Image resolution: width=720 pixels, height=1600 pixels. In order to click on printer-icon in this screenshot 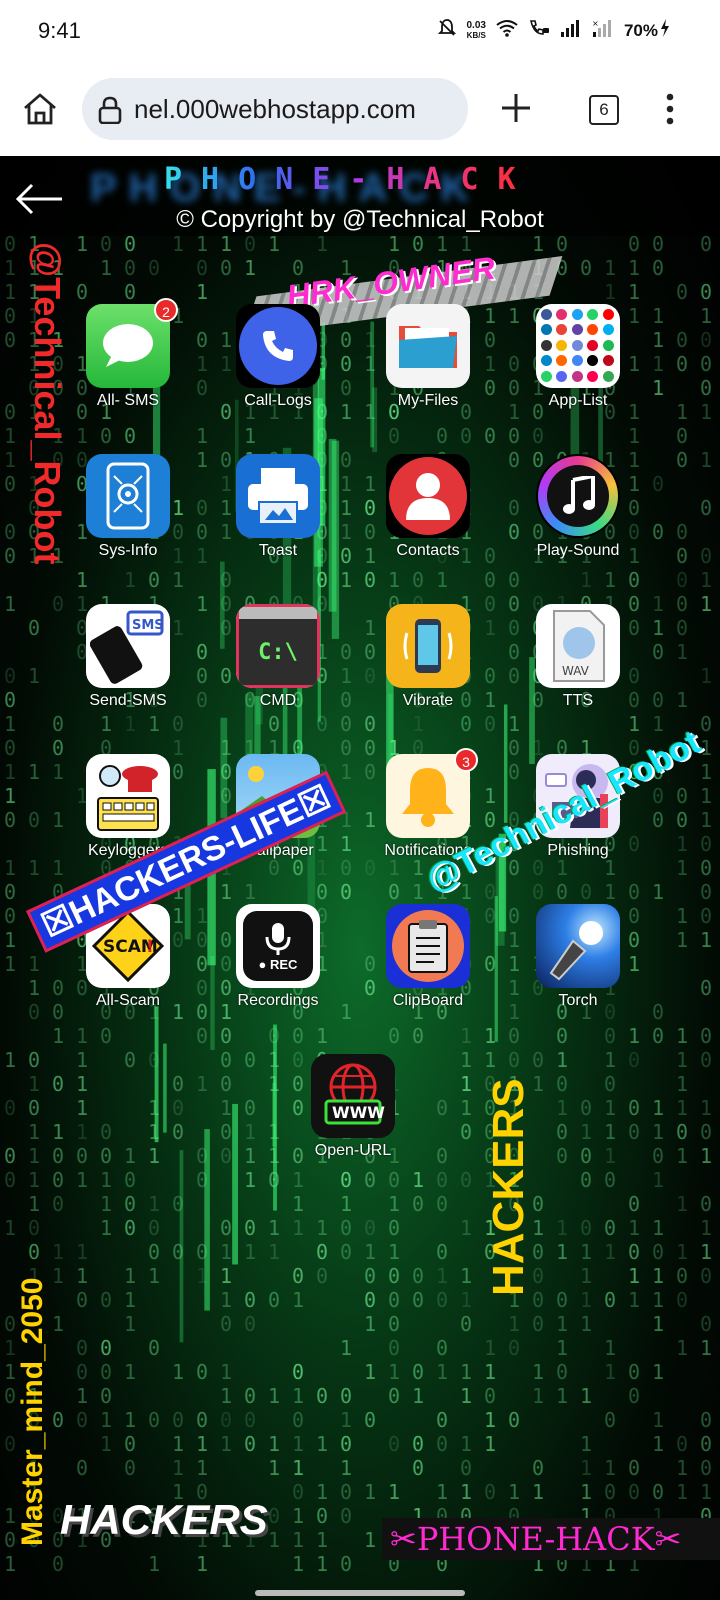, I will do `click(278, 496)`.